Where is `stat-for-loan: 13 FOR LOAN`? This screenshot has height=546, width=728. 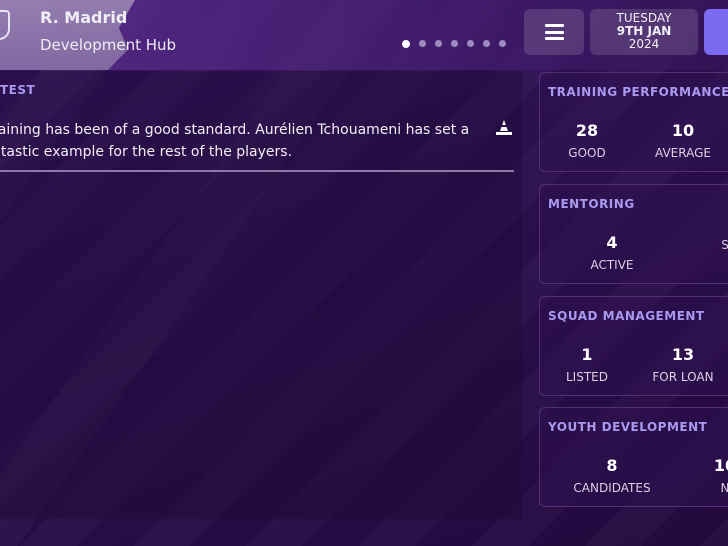 stat-for-loan: 13 FOR LOAN is located at coordinates (683, 365).